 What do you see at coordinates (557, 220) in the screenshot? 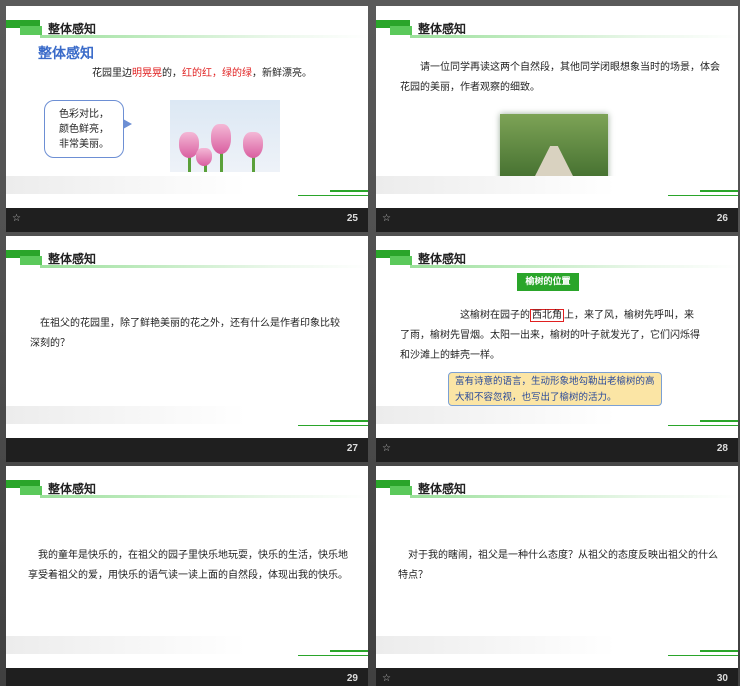
I see `slide-info-strip: ☆ 26` at bounding box center [557, 220].